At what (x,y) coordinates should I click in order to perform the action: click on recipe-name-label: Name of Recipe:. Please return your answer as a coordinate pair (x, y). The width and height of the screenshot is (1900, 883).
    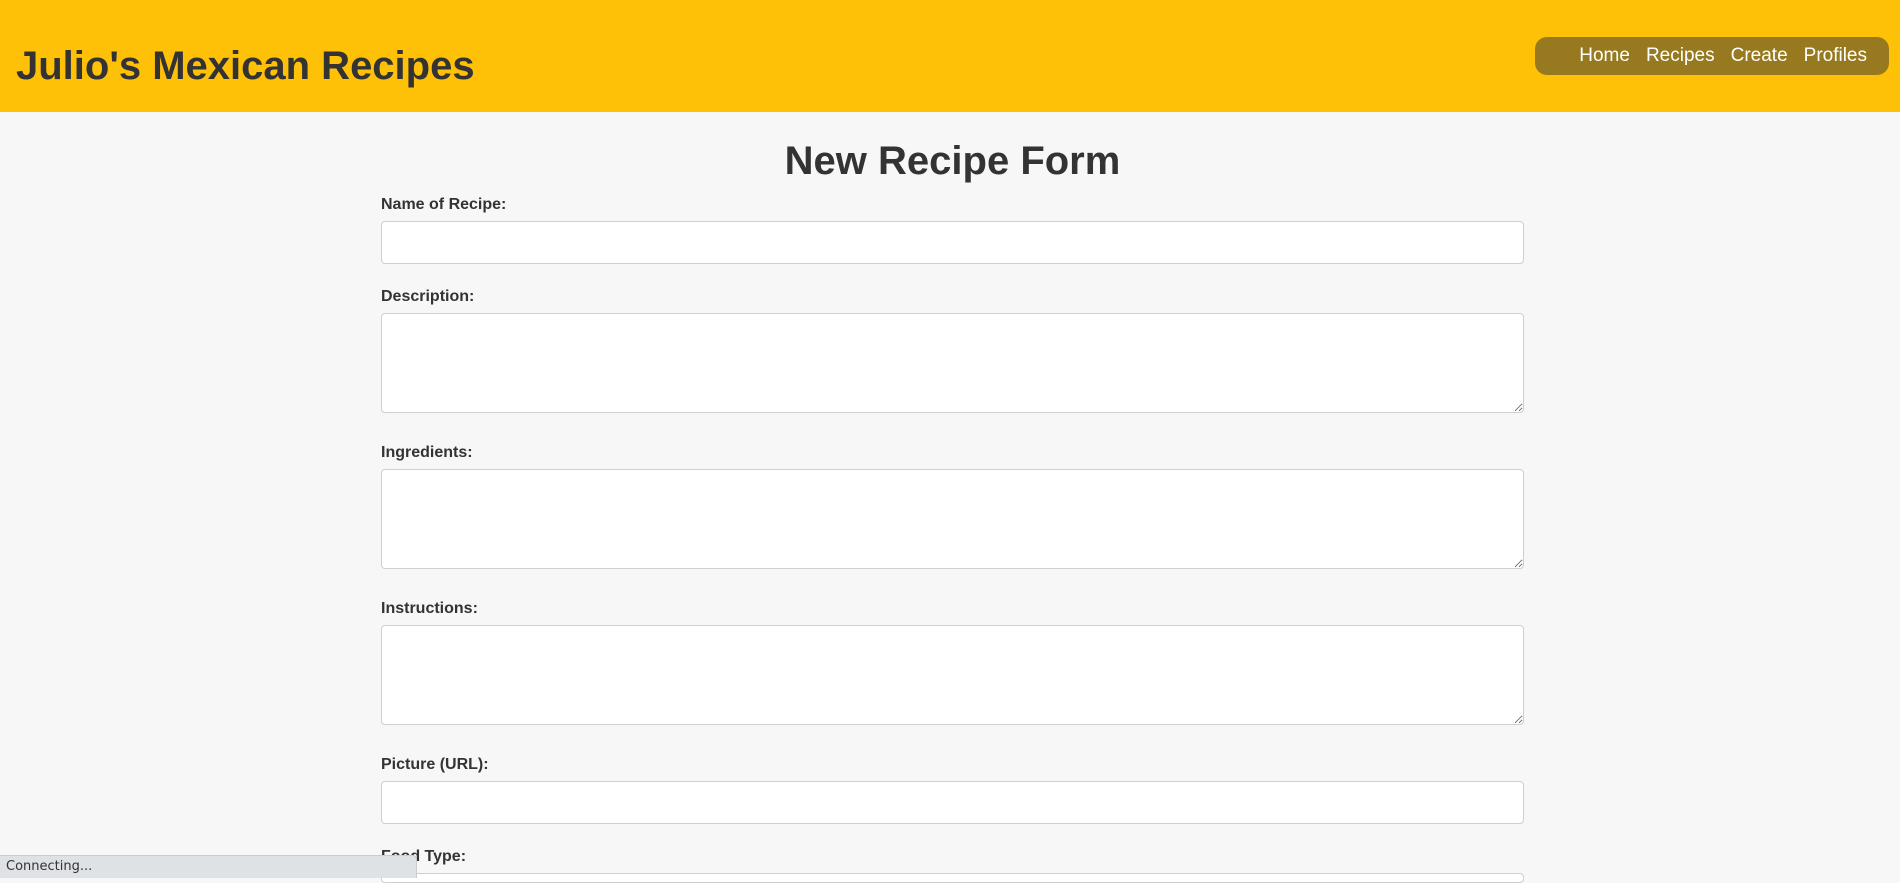
    Looking at the image, I should click on (444, 204).